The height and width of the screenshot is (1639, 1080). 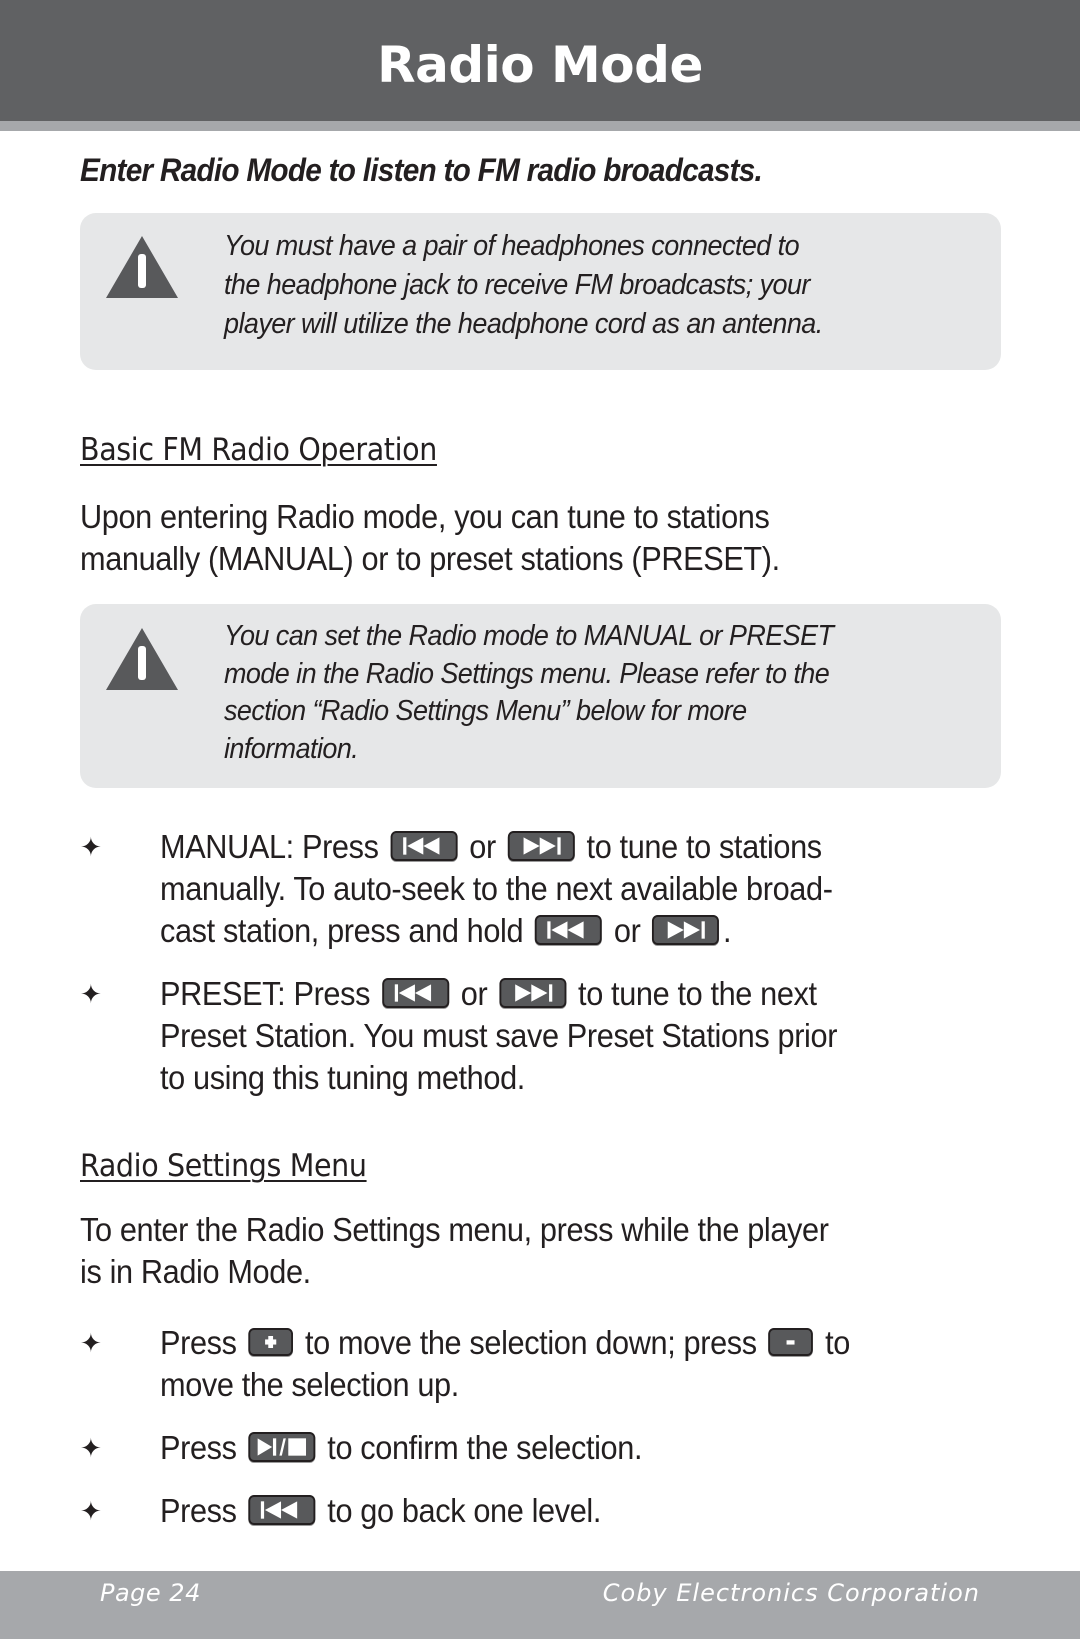 What do you see at coordinates (282, 1447) in the screenshot?
I see `play-stop-button-icon` at bounding box center [282, 1447].